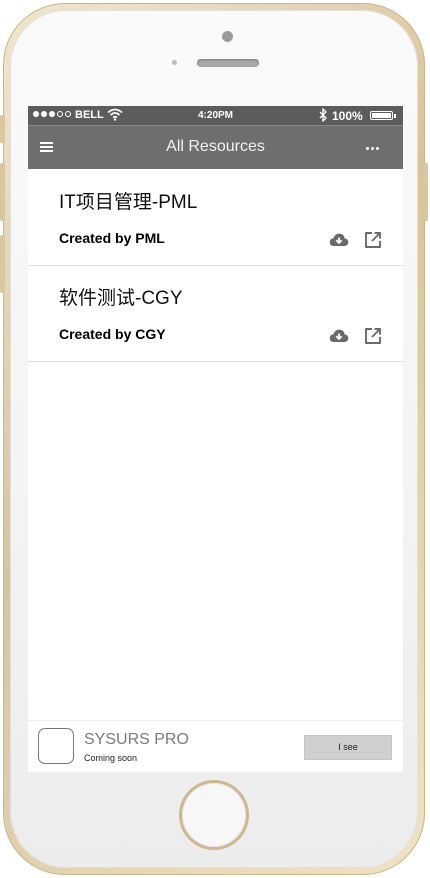  Describe the element at coordinates (425, 192) in the screenshot. I see `power-button` at that location.